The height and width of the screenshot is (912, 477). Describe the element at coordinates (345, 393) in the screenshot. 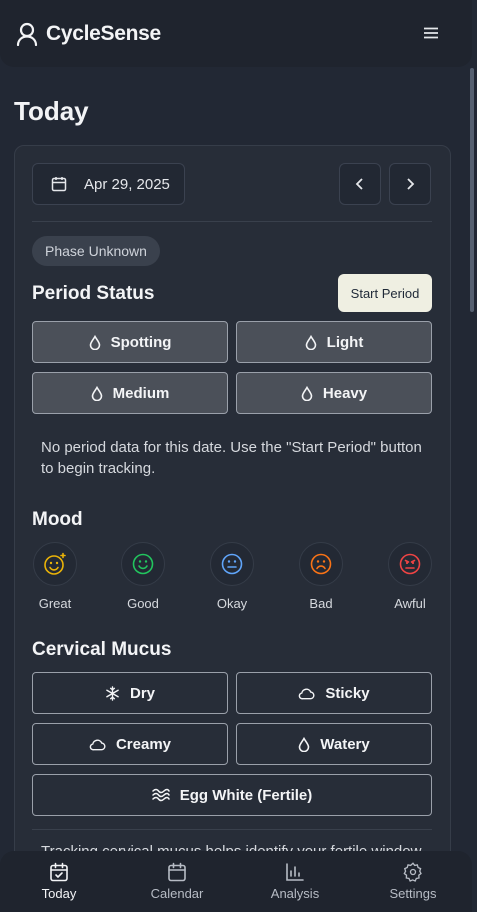

I see `option-label: Heavy` at that location.